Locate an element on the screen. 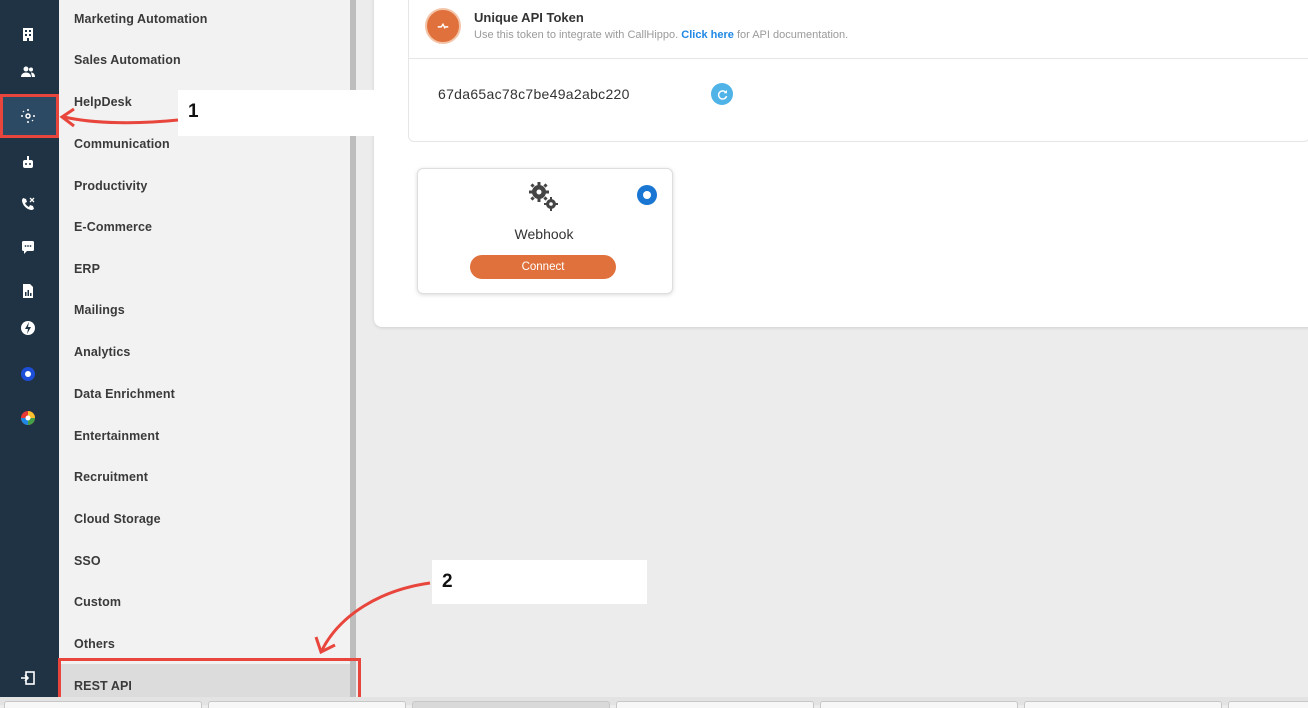  chat-icon is located at coordinates (28, 247).